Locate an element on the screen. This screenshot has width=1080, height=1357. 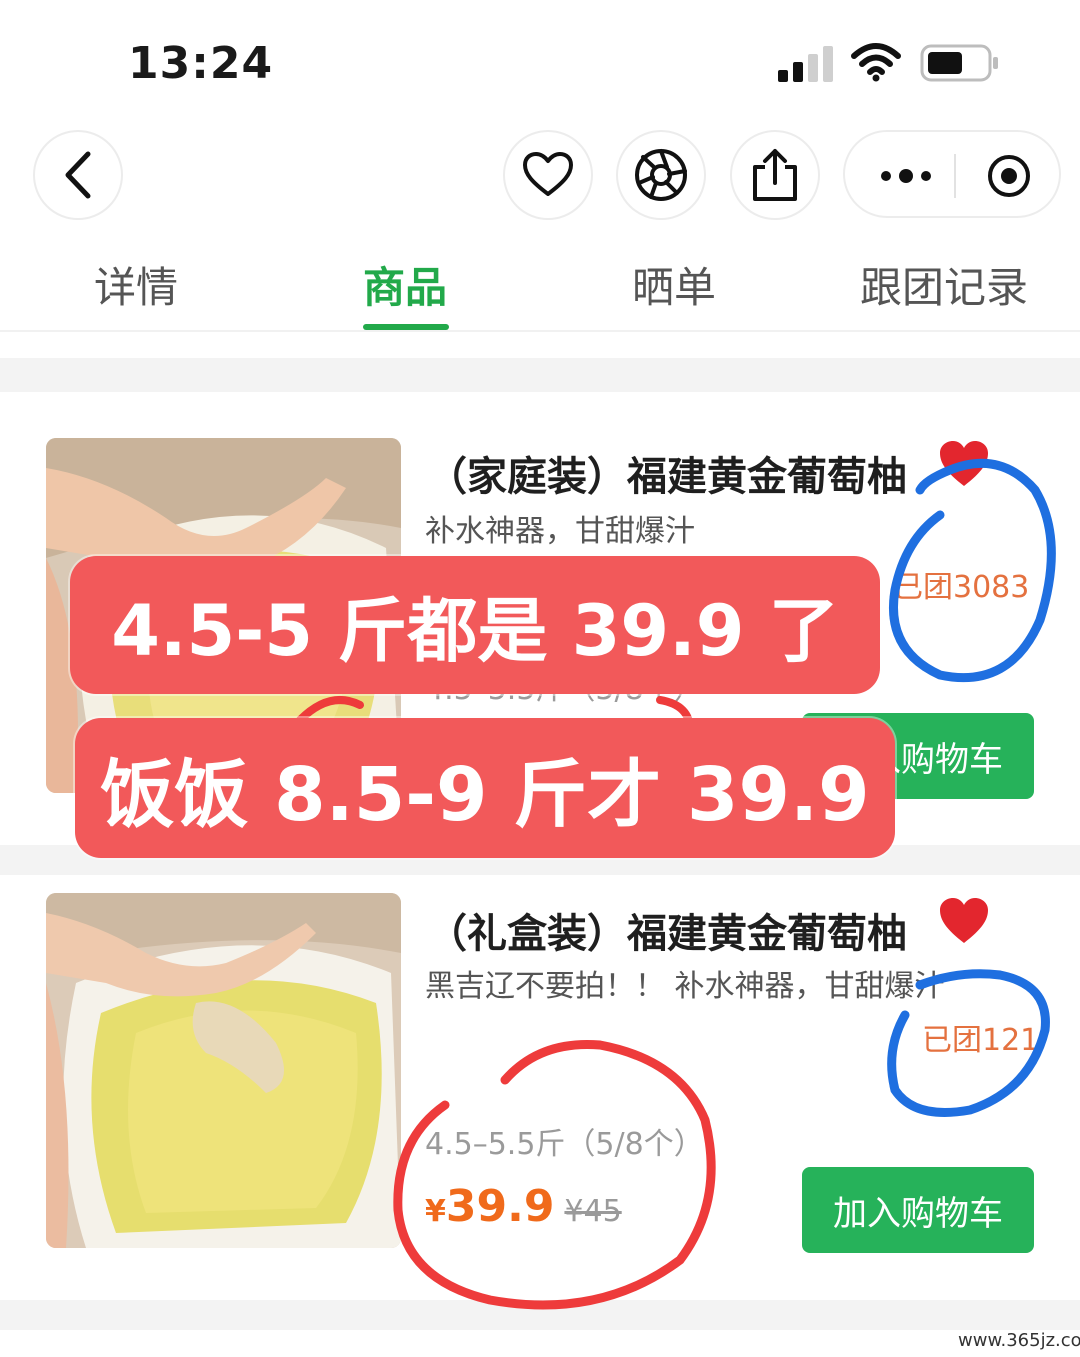
back-button is located at coordinates (78, 175).